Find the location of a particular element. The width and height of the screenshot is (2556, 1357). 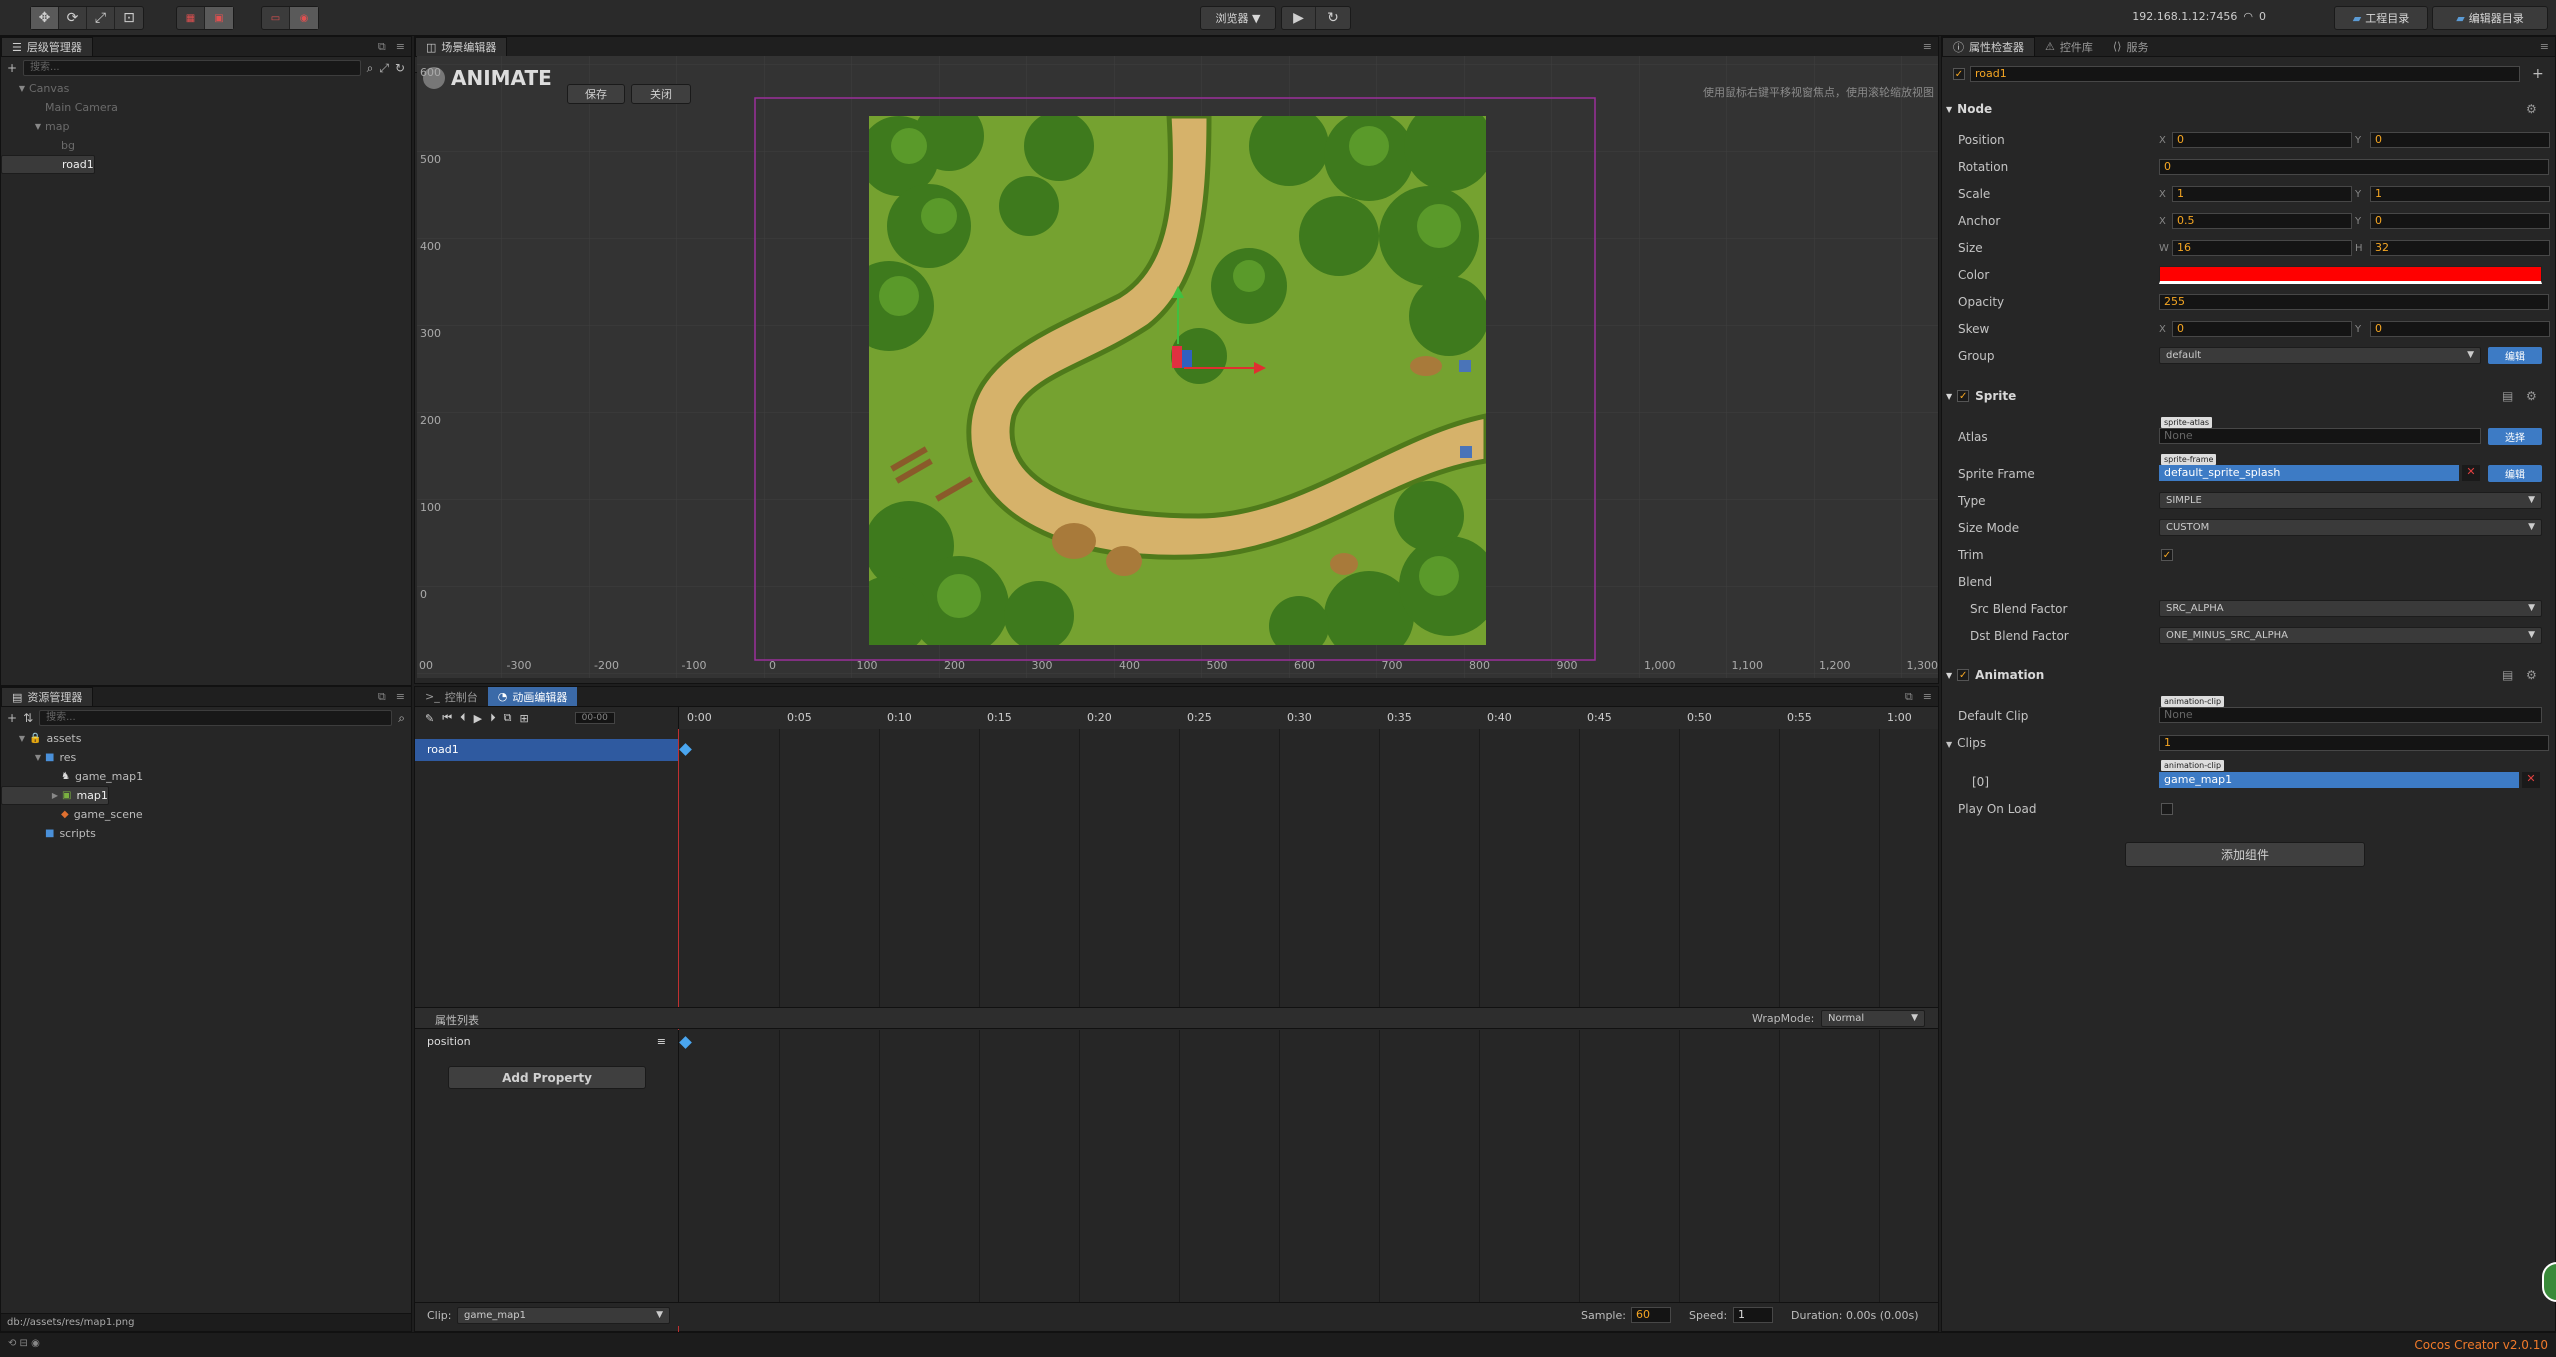

node-keyframe-grid is located at coordinates (1329, 868).